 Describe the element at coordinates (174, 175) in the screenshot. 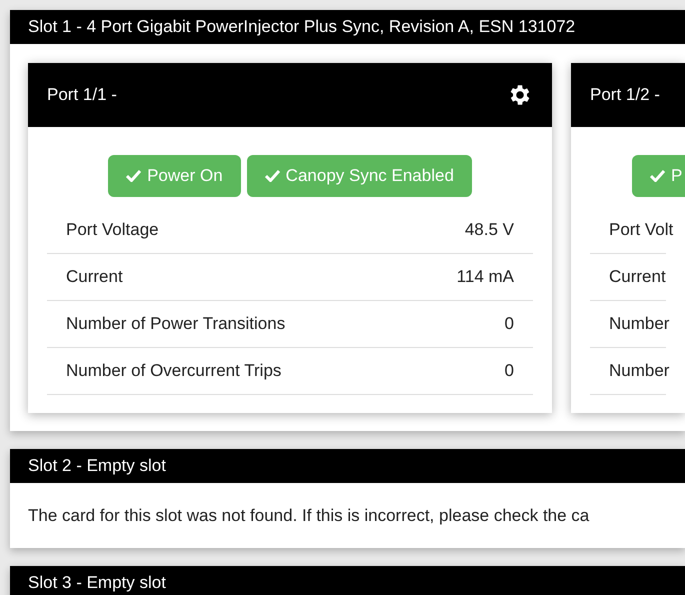

I see `status-button: Power On` at that location.